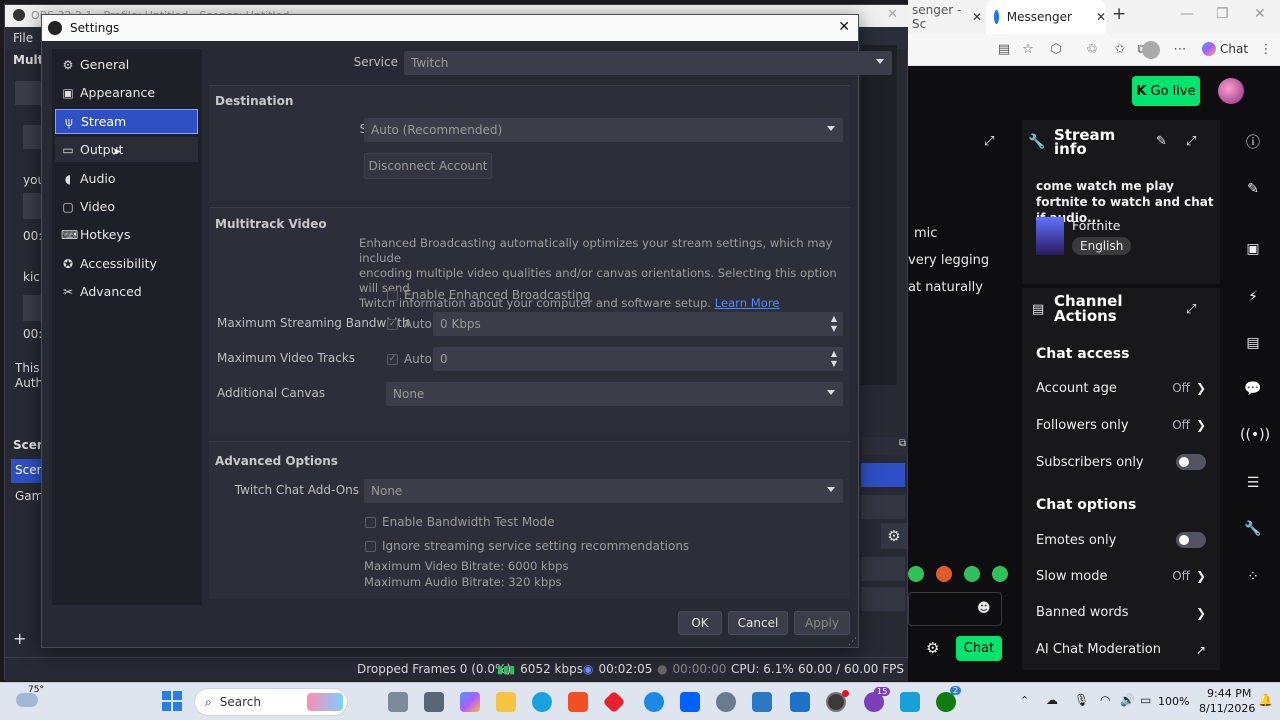  Describe the element at coordinates (984, 608) in the screenshot. I see `emoji-picker-icon: ☻` at that location.